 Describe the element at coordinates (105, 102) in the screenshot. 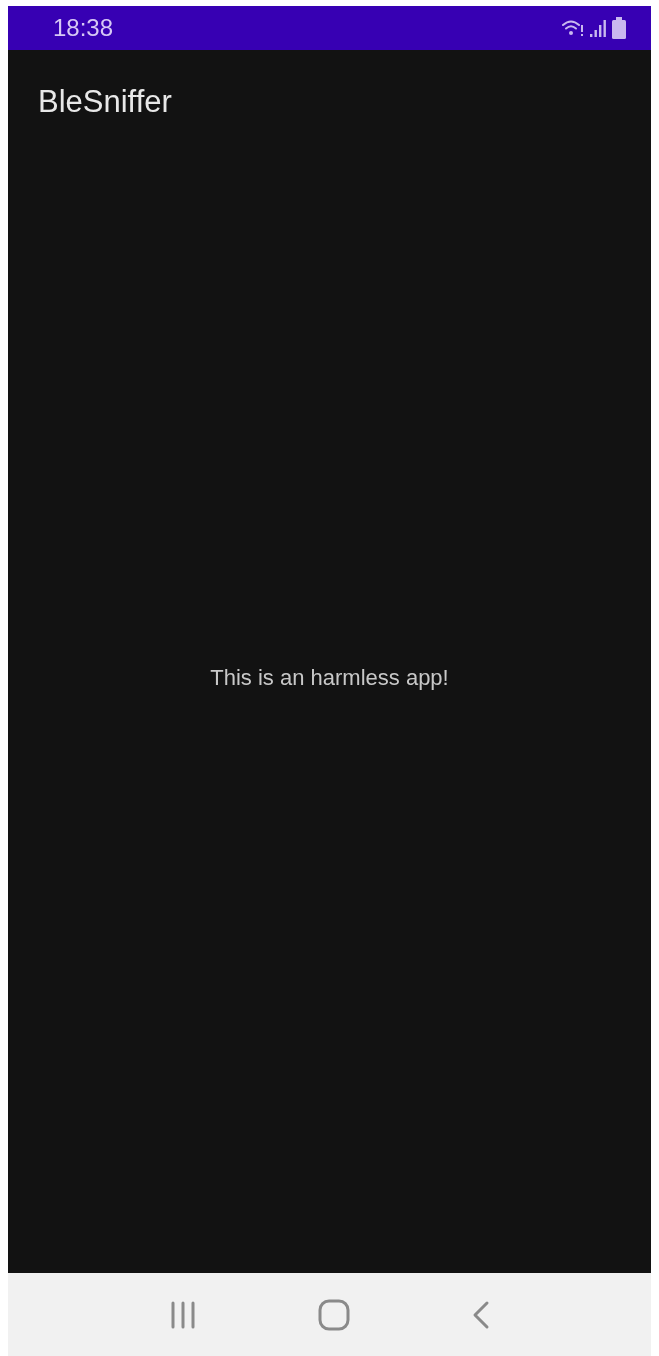

I see `app-title: BleSniffer` at that location.